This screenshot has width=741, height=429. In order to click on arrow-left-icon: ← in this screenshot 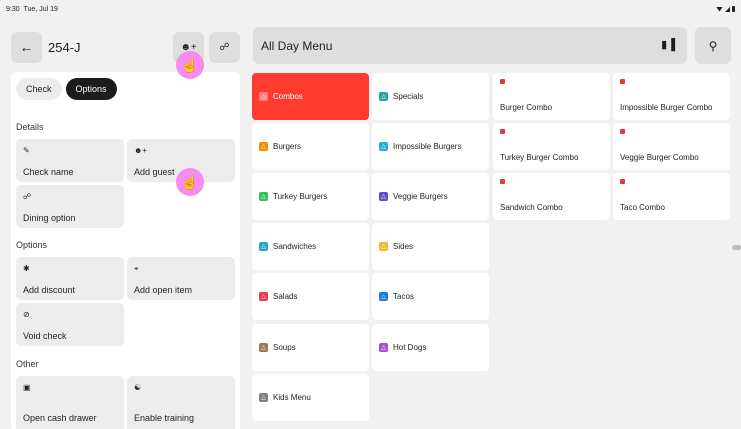, I will do `click(26, 47)`.